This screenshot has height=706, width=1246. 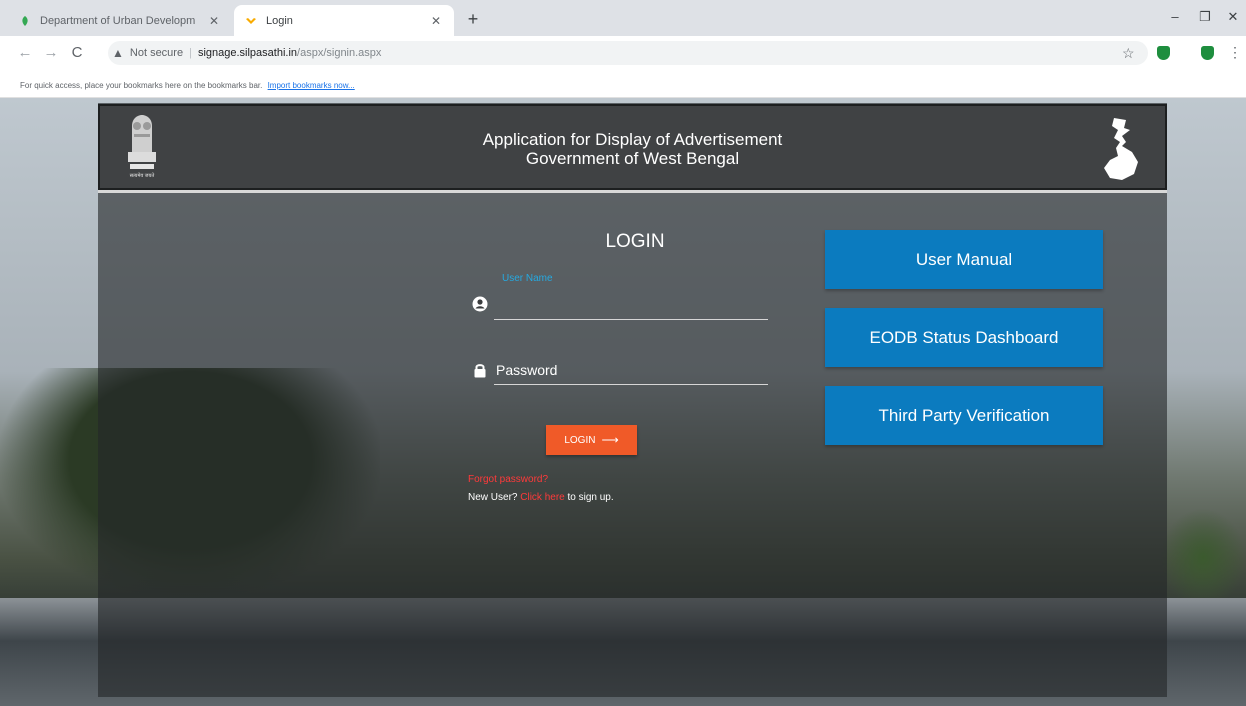 I want to click on tab-login: Login ✕, so click(x=344, y=20).